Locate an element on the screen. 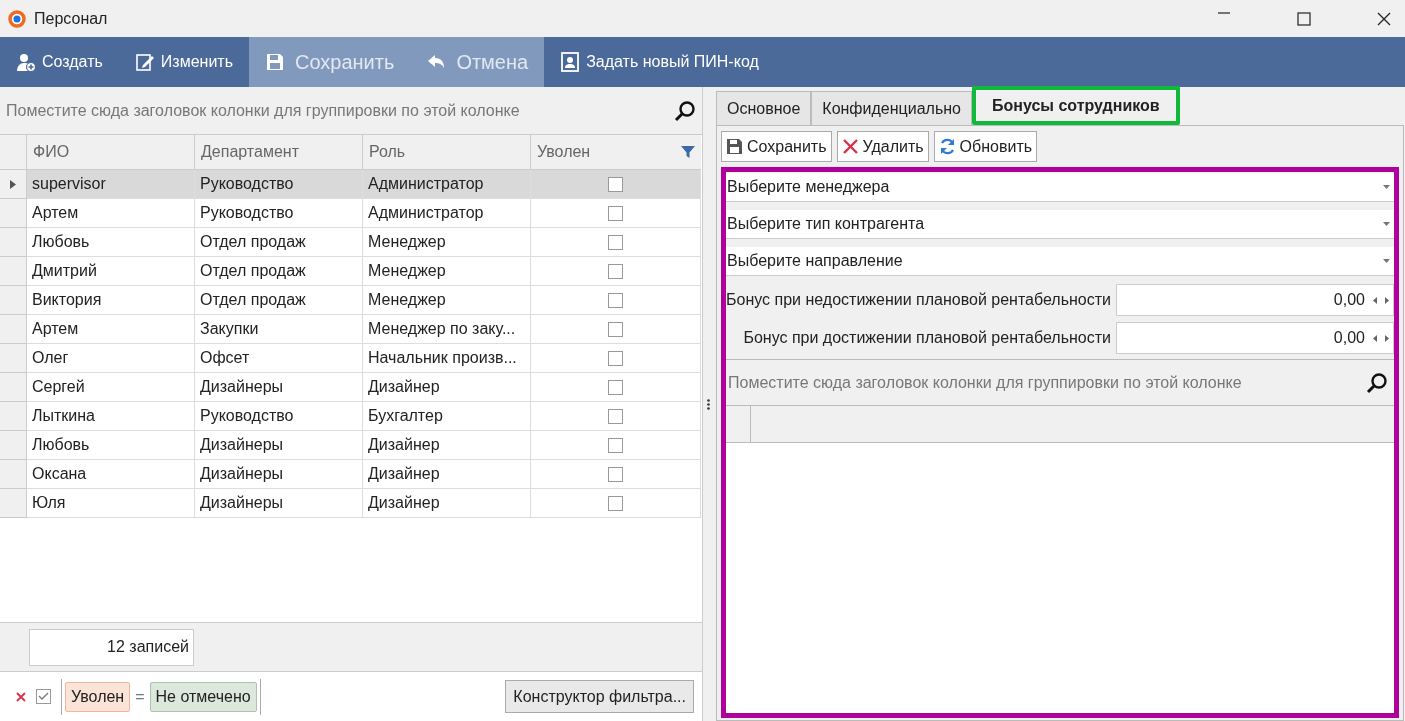  dropdown: Выберите тип контрагента is located at coordinates (1060, 224).